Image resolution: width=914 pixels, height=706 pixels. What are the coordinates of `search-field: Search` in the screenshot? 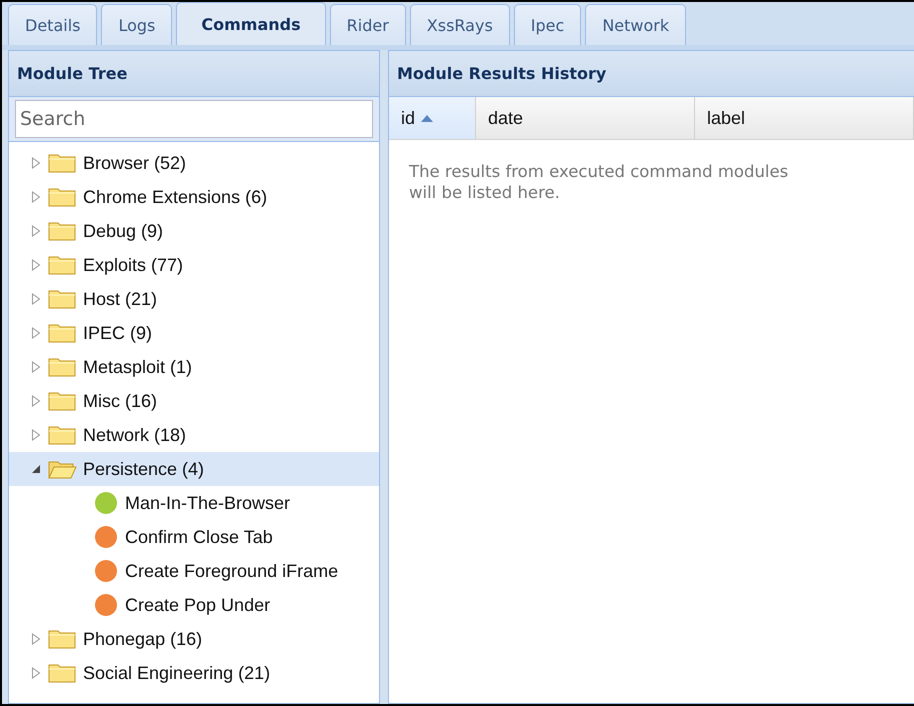 It's located at (194, 119).